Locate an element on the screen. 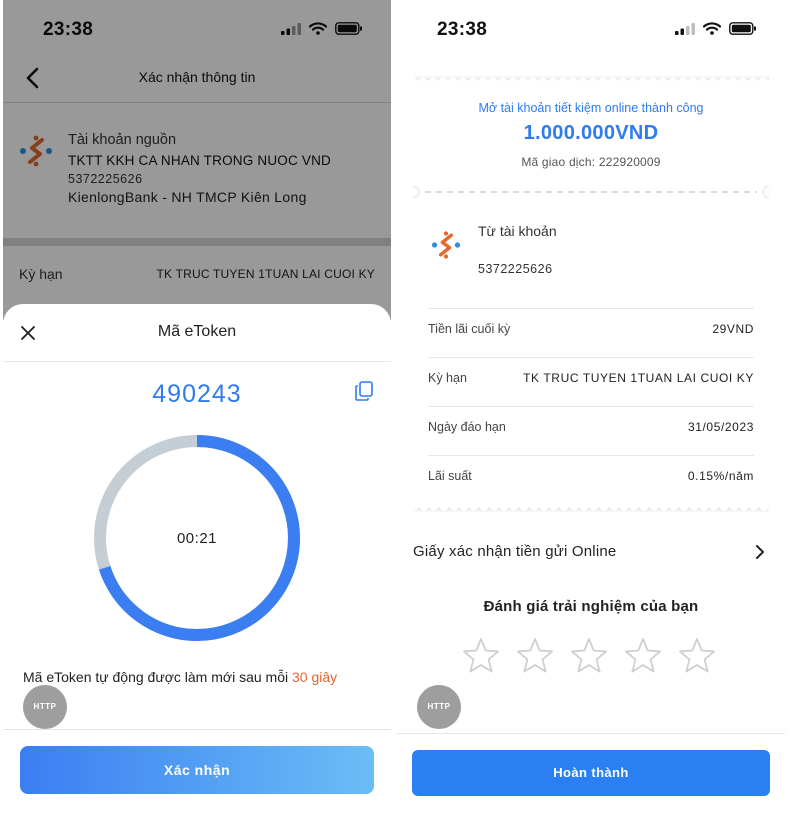 The image size is (809, 830). sheet-title: Mã eToken is located at coordinates (197, 331).